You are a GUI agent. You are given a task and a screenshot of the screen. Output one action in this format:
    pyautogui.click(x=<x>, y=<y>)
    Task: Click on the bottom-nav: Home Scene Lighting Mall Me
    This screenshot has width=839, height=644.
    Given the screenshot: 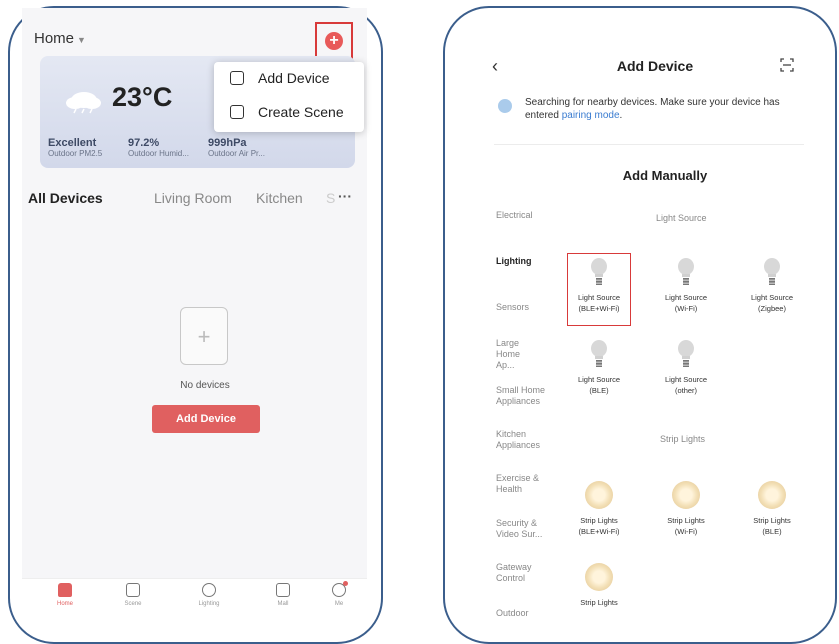 What is the action you would take?
    pyautogui.click(x=194, y=598)
    